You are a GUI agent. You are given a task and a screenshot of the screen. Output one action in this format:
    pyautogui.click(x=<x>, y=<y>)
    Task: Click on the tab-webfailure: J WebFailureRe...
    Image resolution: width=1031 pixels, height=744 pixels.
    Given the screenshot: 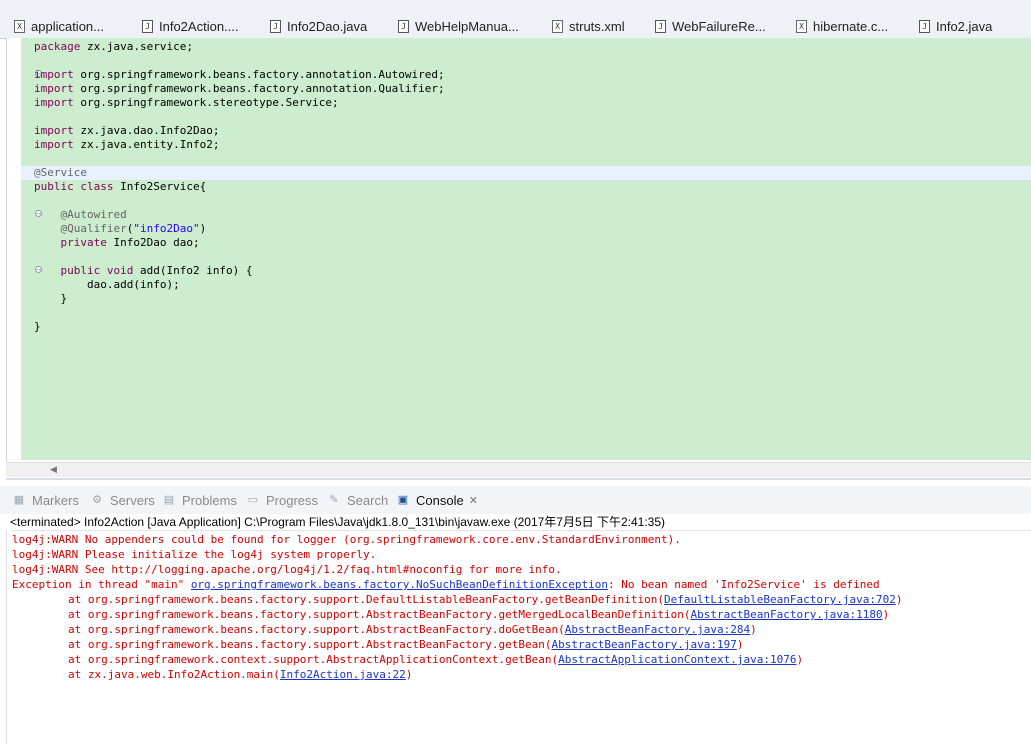 What is the action you would take?
    pyautogui.click(x=710, y=26)
    